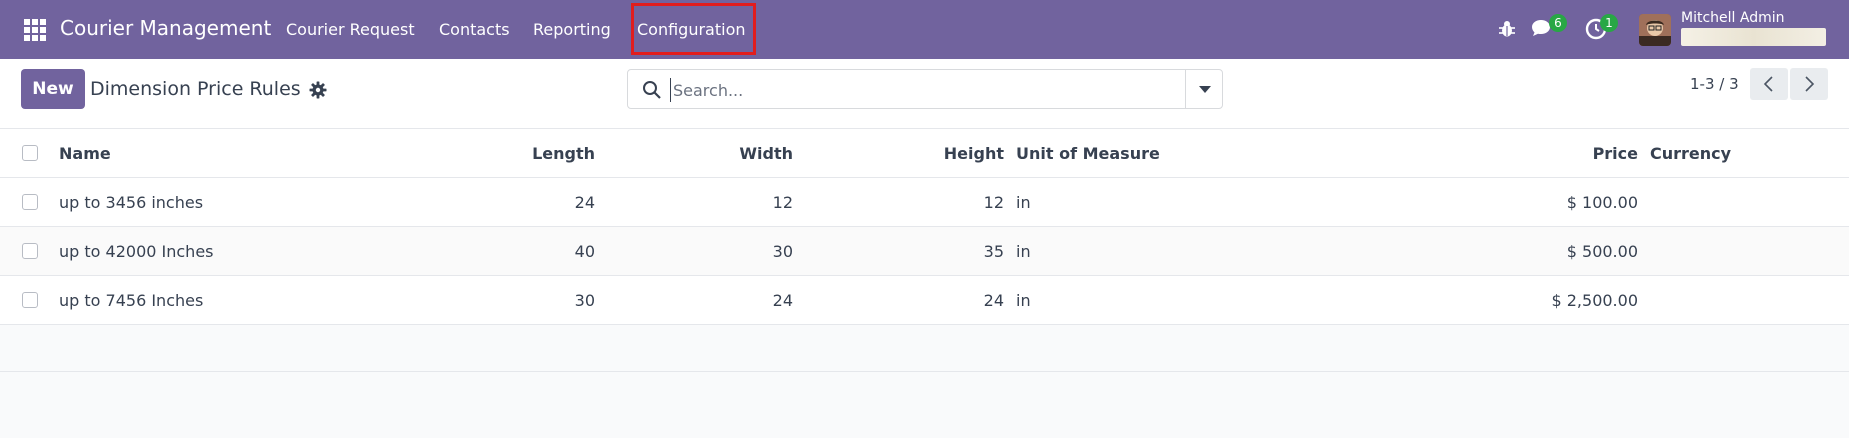  What do you see at coordinates (318, 90) in the screenshot?
I see `gear-icon` at bounding box center [318, 90].